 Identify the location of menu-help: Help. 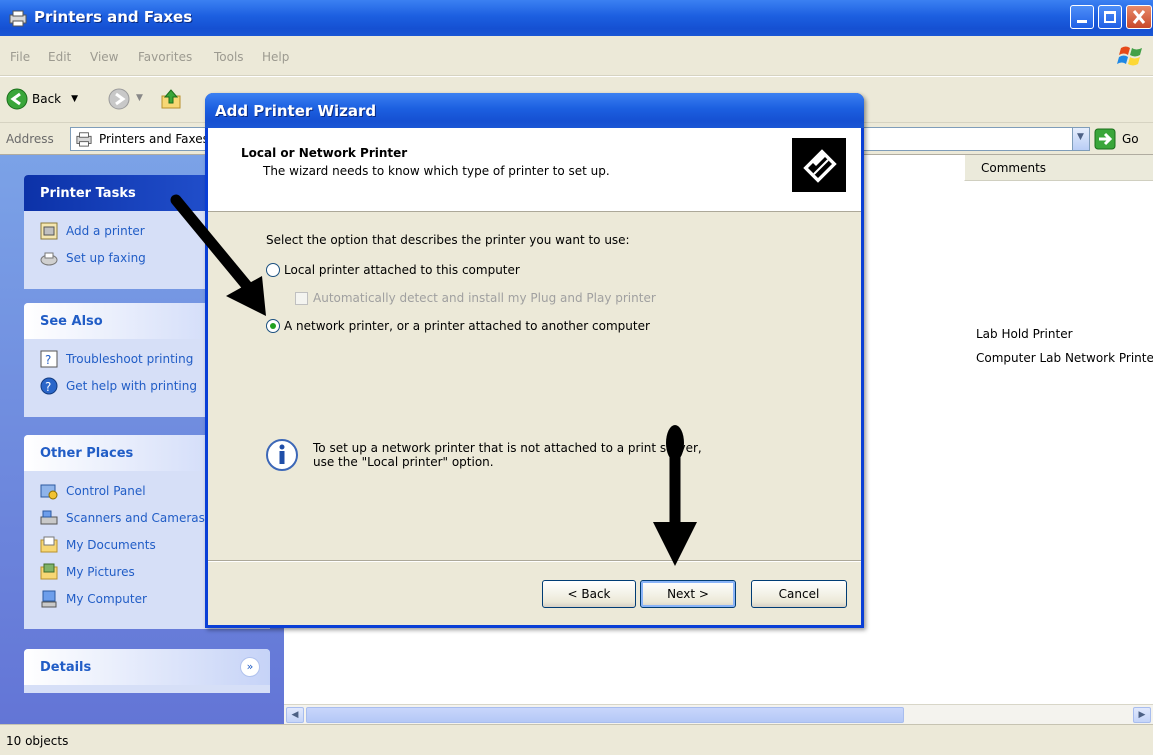
(275, 57).